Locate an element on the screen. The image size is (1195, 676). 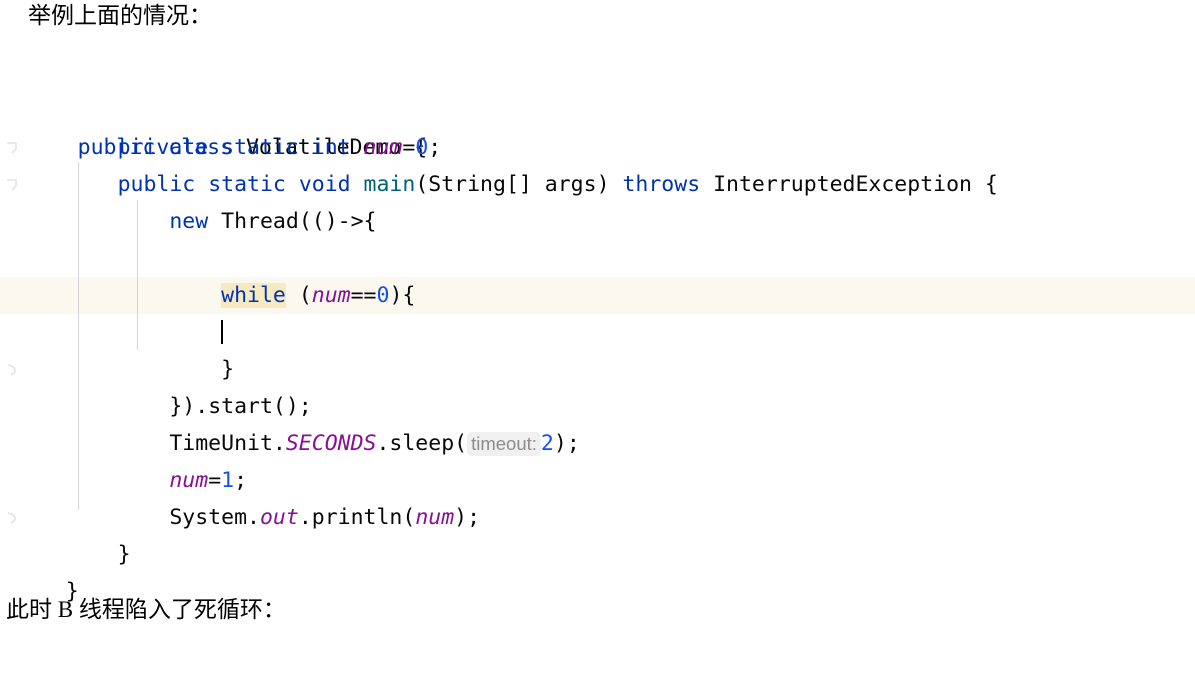
code-line: }).start(); is located at coordinates (597, 385).